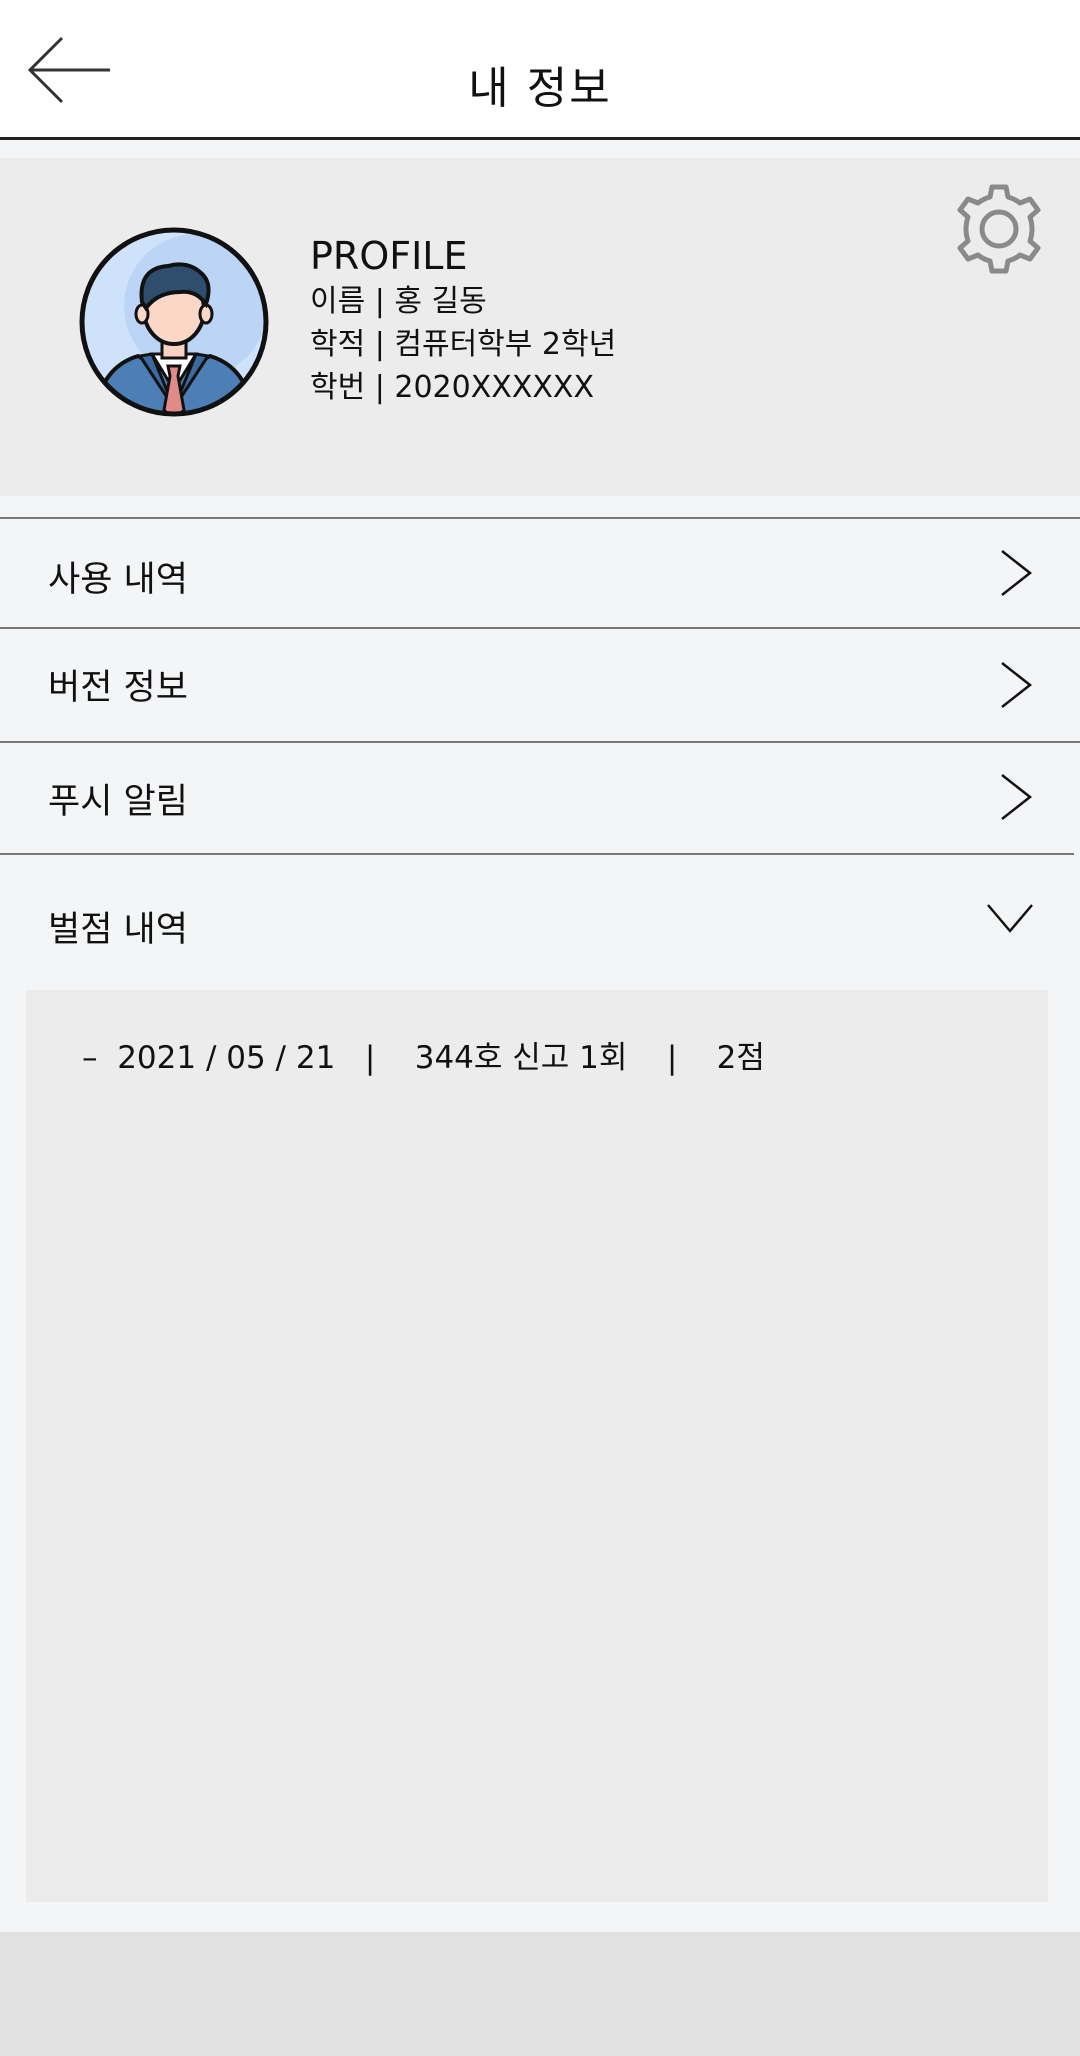 Image resolution: width=1080 pixels, height=2056 pixels. Describe the element at coordinates (540, 573) in the screenshot. I see `menu-item-usage-history: 사용 내역` at that location.